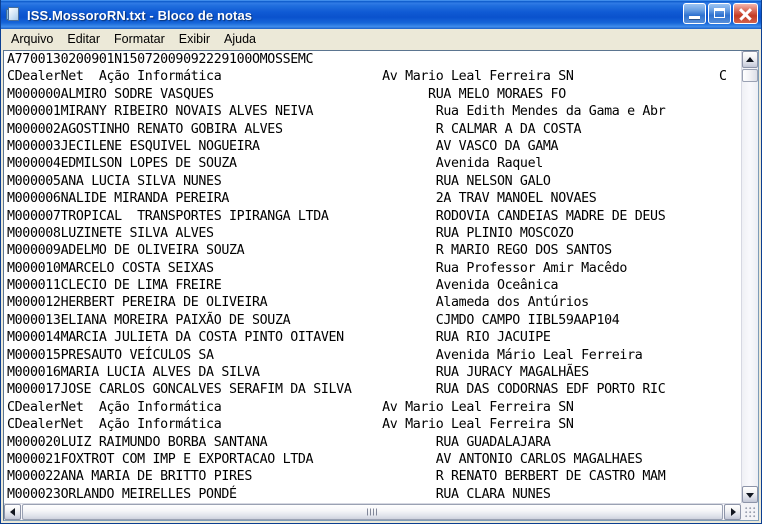 The image size is (762, 524). Describe the element at coordinates (750, 75) in the screenshot. I see `vertical-scroll-thumb` at that location.